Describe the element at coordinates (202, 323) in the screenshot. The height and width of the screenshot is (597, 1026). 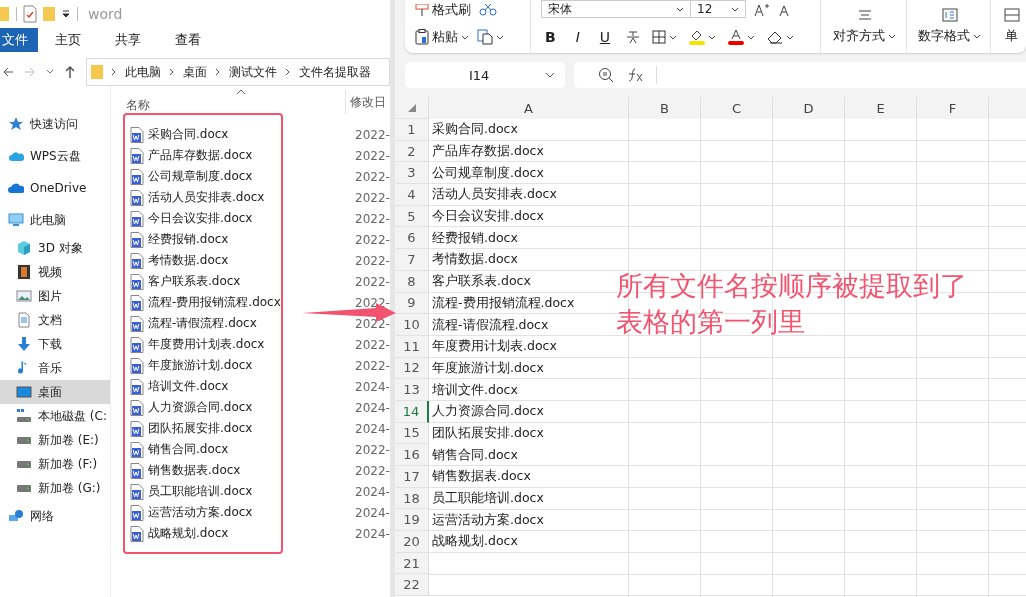
I see `file-name: 流程-请假流程.docx` at that location.